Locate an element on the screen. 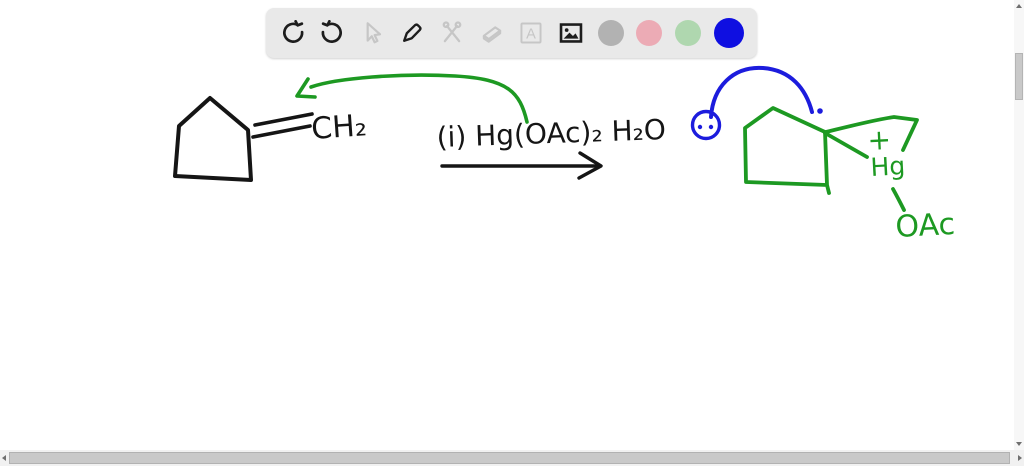  eraser-button is located at coordinates (491, 33).